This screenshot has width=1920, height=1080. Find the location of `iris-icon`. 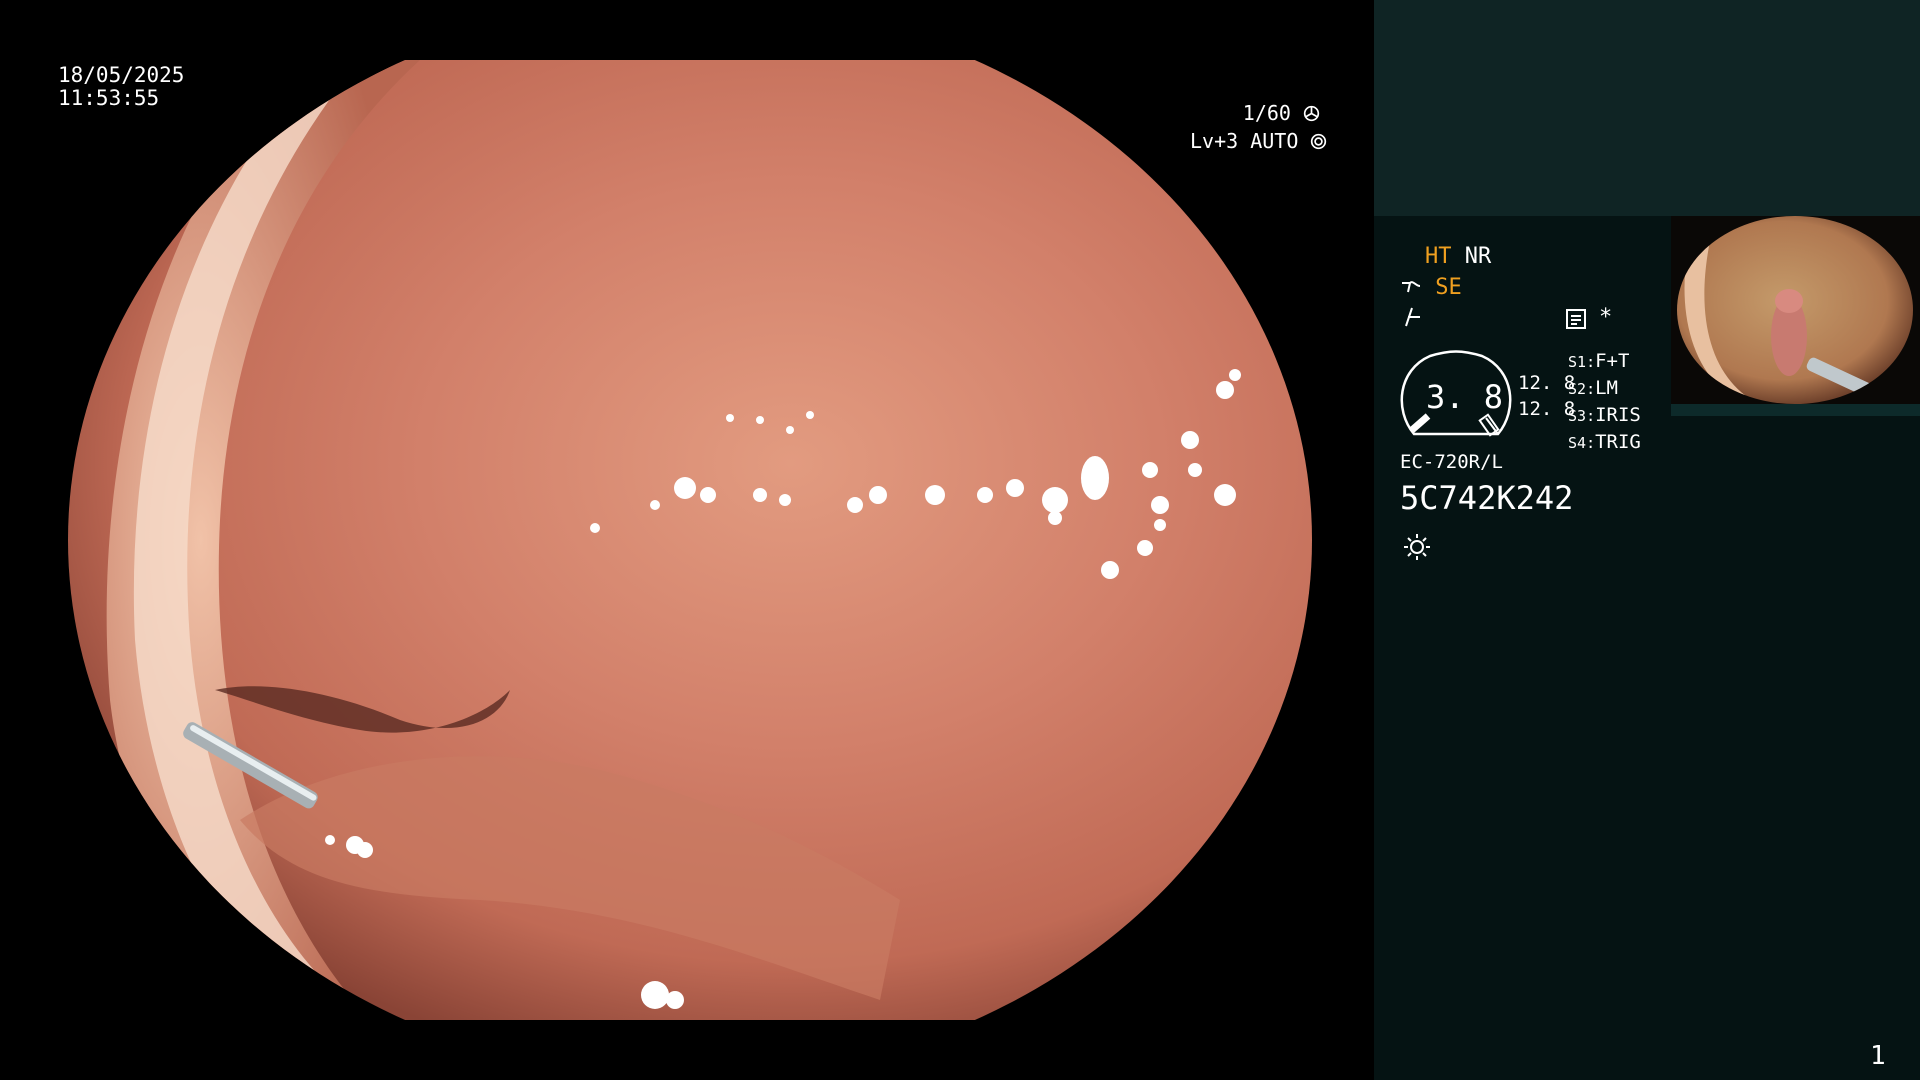

iris-icon is located at coordinates (1319, 141).